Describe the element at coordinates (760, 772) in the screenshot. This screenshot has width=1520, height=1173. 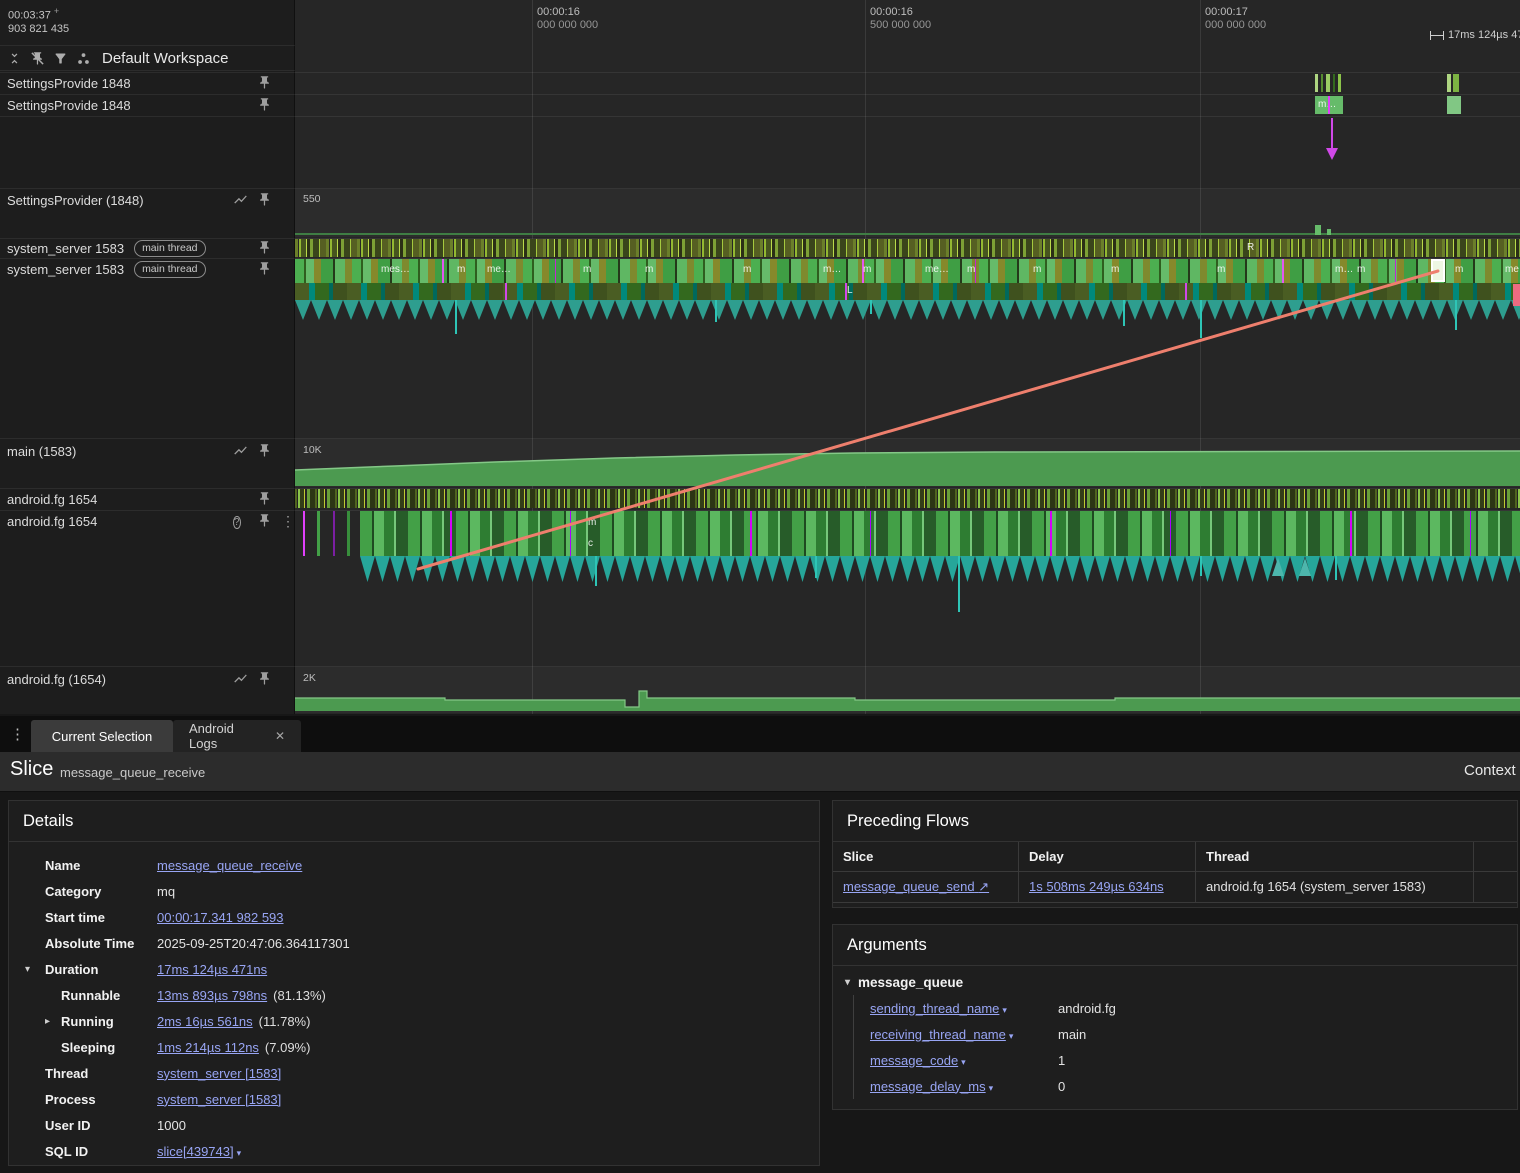
I see `selection-header: Slice message_queue_receive Context` at that location.